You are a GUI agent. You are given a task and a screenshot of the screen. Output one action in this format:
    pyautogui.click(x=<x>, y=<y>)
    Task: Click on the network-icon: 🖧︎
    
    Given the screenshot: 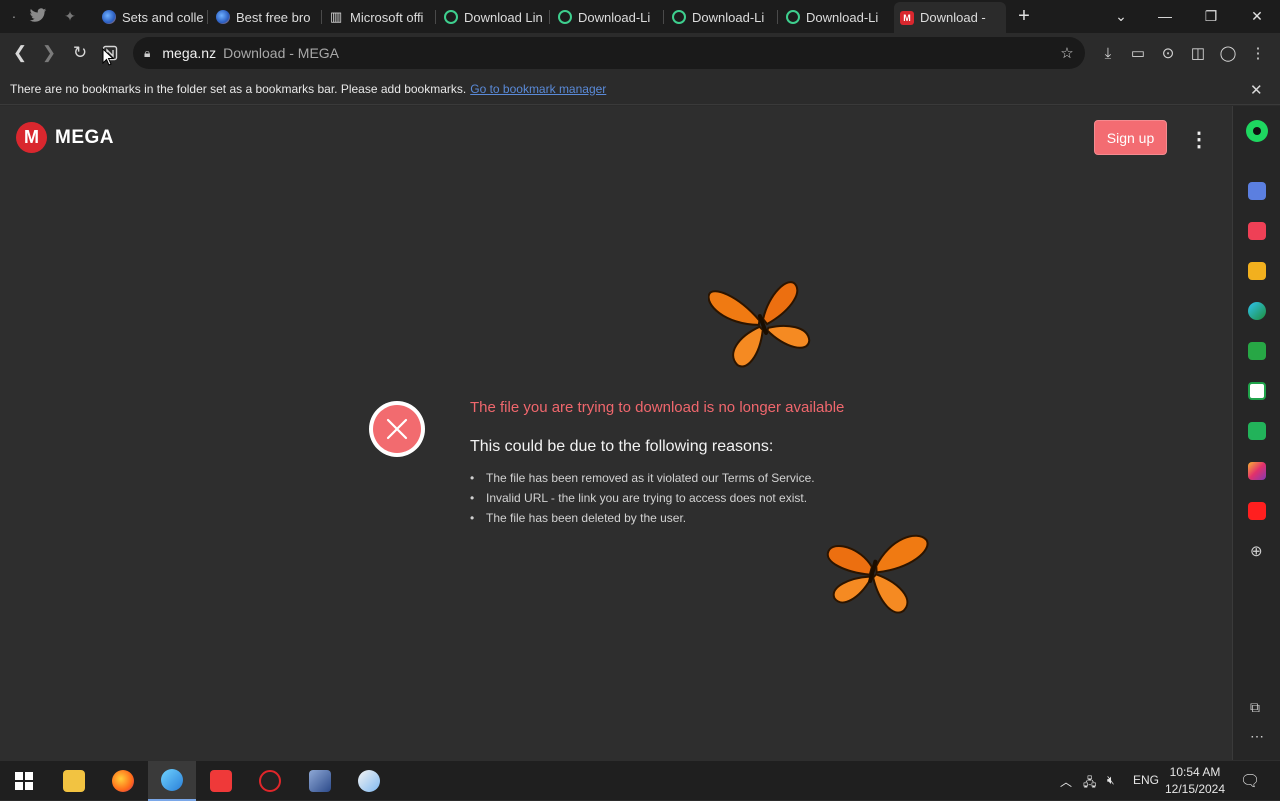 What is the action you would take?
    pyautogui.click(x=1089, y=783)
    